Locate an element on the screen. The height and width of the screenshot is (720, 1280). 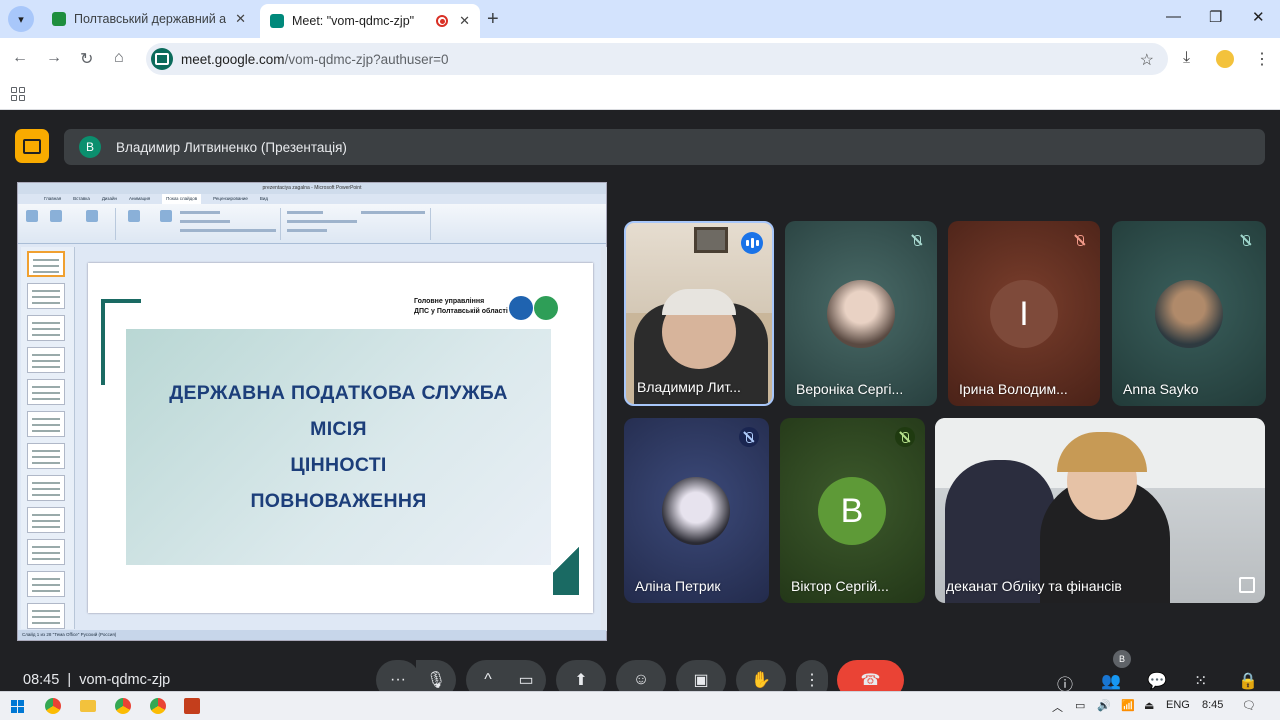
tab-classroom: Полтавський державний аграр ✕ is located at coordinates (149, 19).